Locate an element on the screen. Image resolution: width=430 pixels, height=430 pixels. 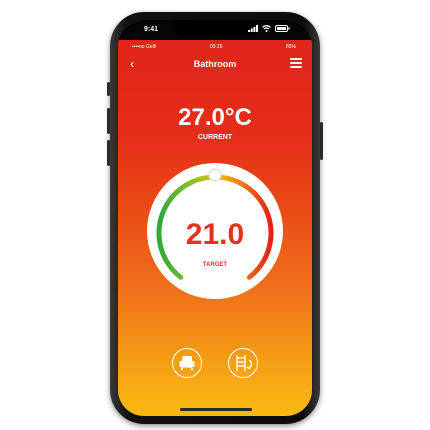
ios-status-icons is located at coordinates (269, 28).